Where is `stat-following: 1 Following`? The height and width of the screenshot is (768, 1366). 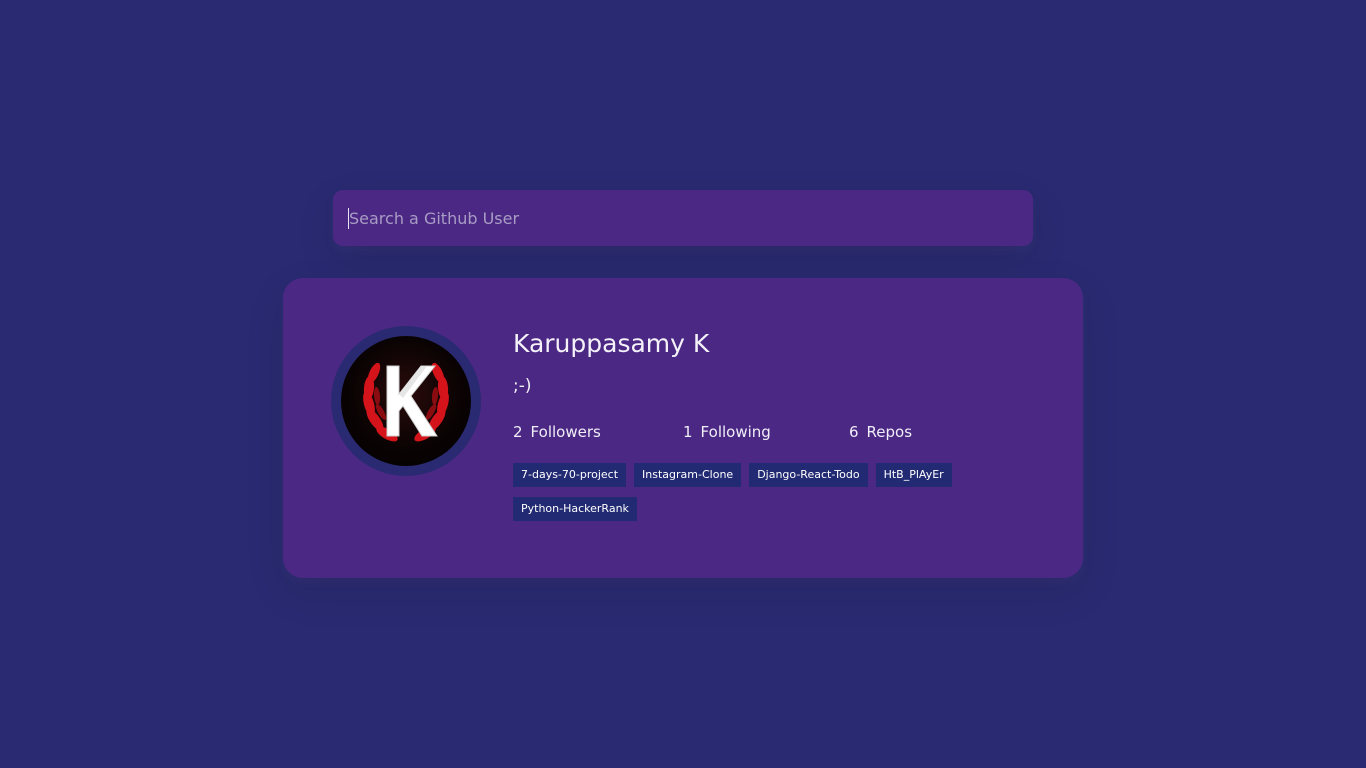 stat-following: 1 Following is located at coordinates (727, 432).